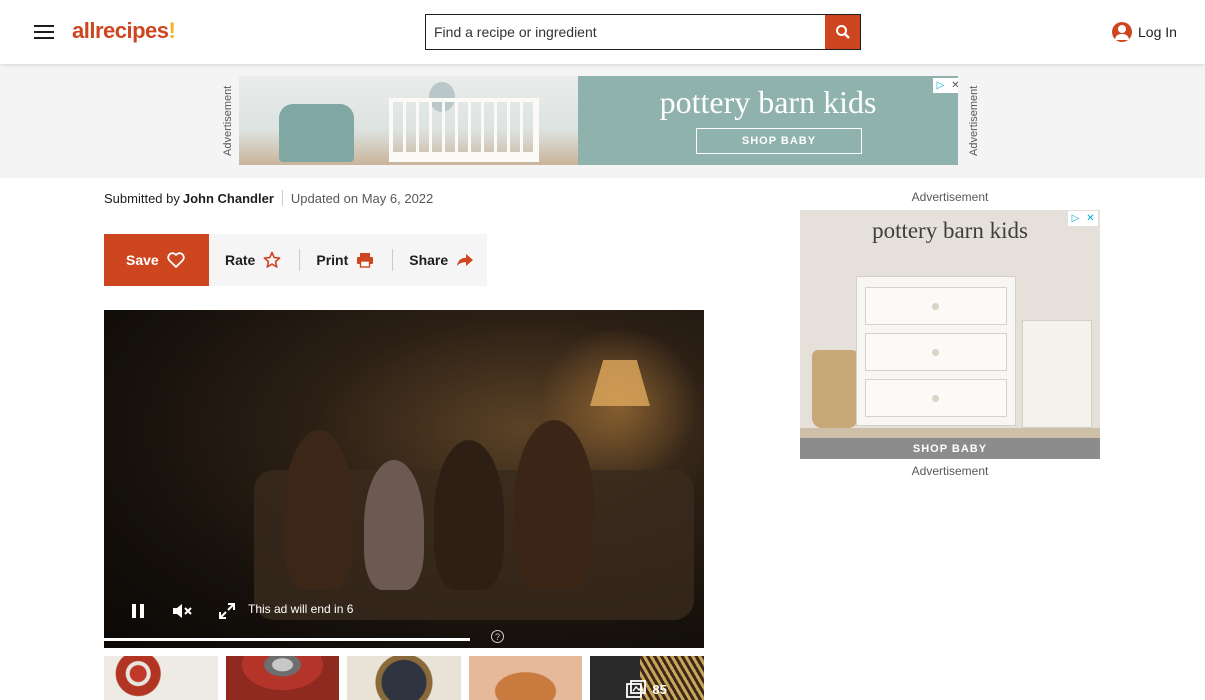 This screenshot has height=700, width=1205. Describe the element at coordinates (636, 689) in the screenshot. I see `photo-library-icon` at that location.